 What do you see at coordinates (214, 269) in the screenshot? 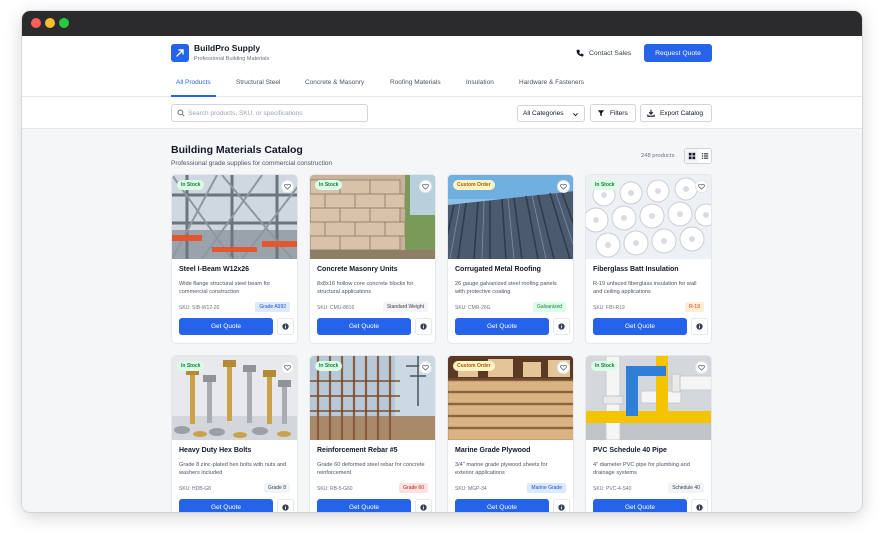
I see `product-name: Steel I-Beam W12x26` at bounding box center [214, 269].